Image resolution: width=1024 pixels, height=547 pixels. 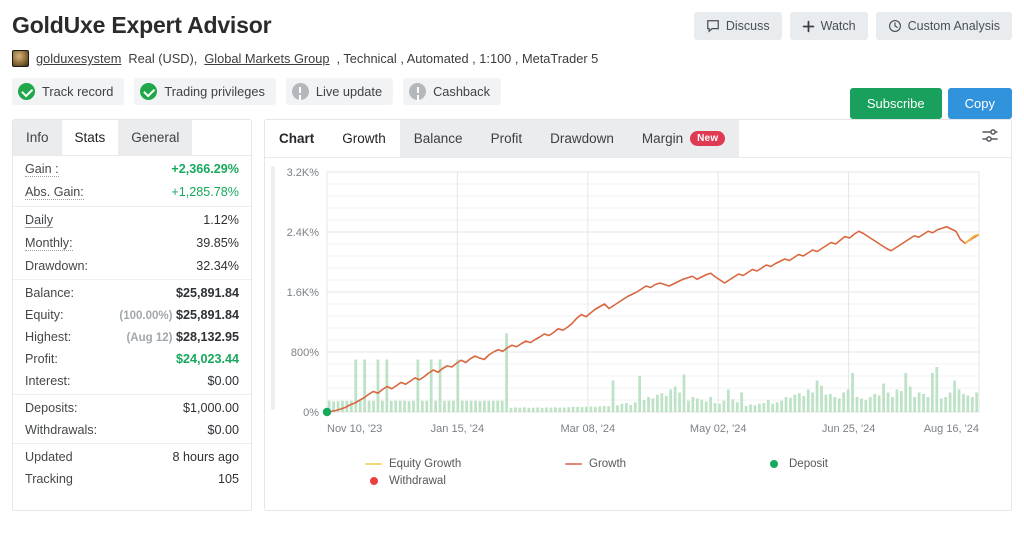 I want to click on cta-buttons: Subscribe Copy, so click(x=930, y=103).